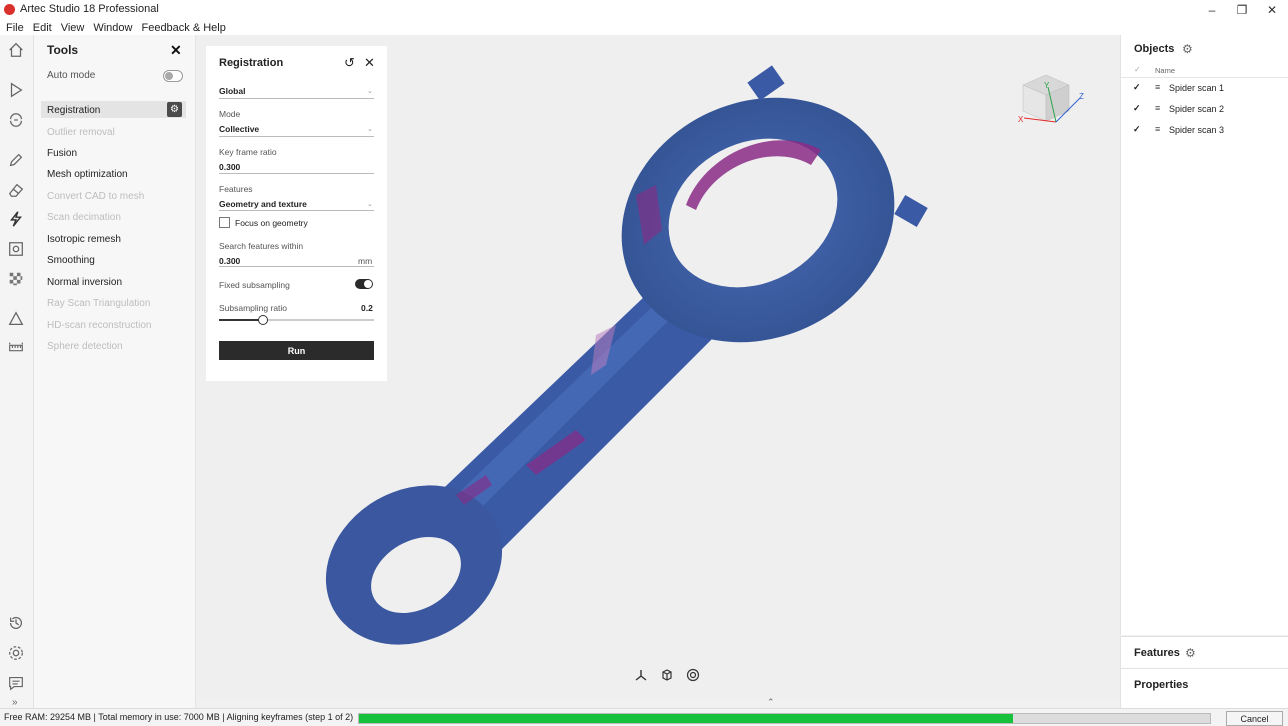  What do you see at coordinates (15, 28) in the screenshot?
I see `menu-file: File` at bounding box center [15, 28].